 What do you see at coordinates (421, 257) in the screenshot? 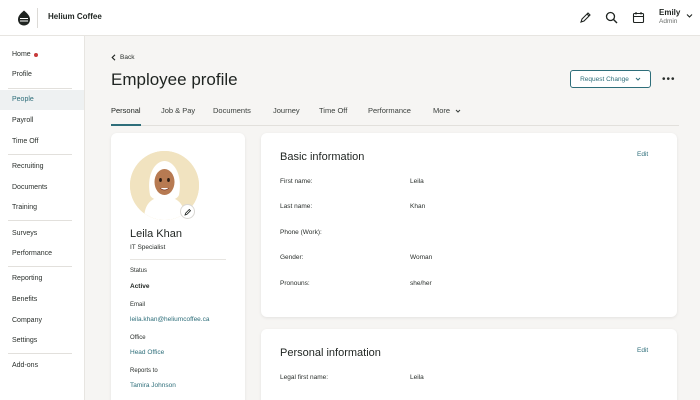
I see `gender-value: Woman` at bounding box center [421, 257].